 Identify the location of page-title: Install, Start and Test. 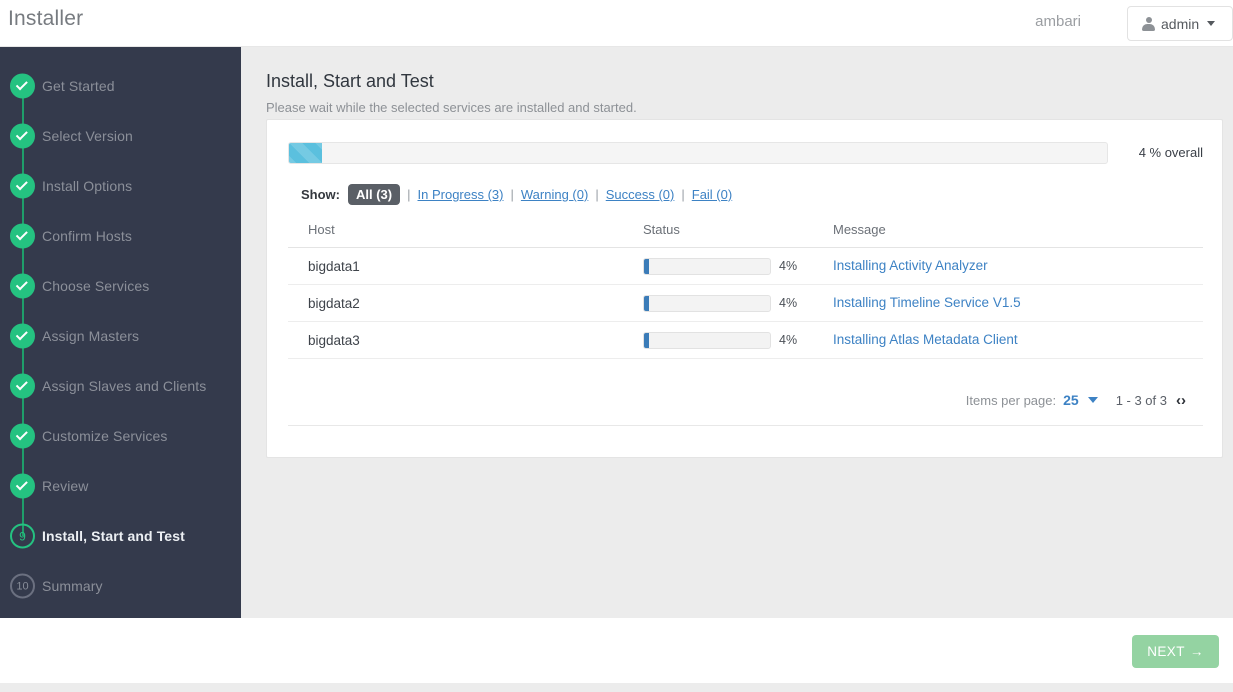
(350, 81).